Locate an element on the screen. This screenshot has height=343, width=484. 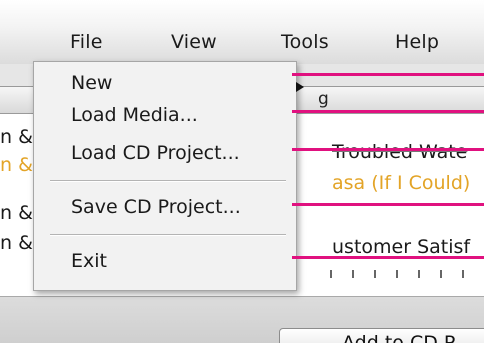
submenu-arrow-icon is located at coordinates (300, 87).